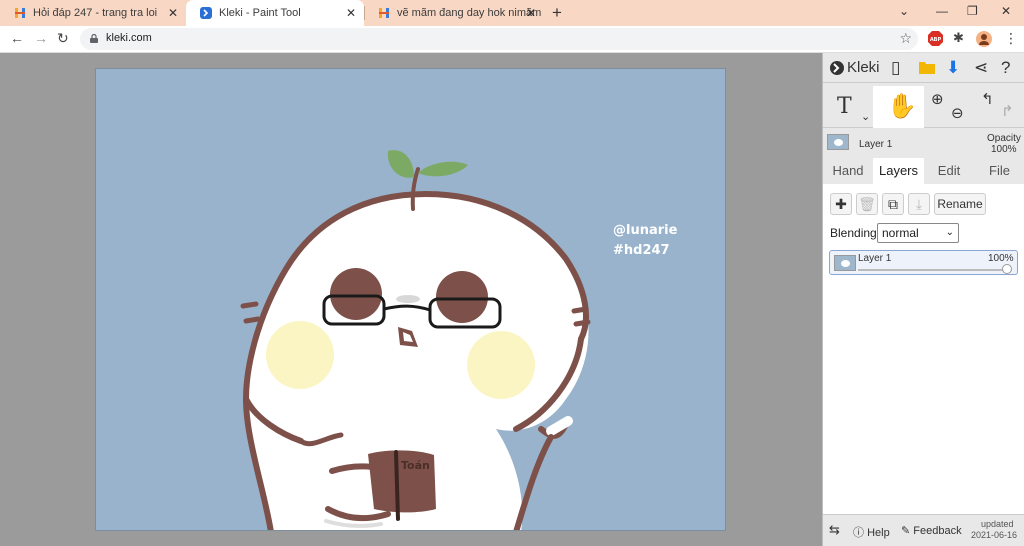 This screenshot has height=546, width=1024. Describe the element at coordinates (923, 145) in the screenshot. I see `current-layer-info: Layer 1 Opacity 100%` at that location.